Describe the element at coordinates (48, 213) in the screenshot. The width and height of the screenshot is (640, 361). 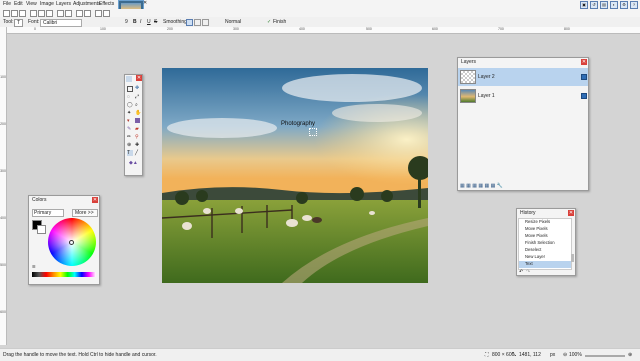
I see `color-mode-dropdown: Primary` at that location.